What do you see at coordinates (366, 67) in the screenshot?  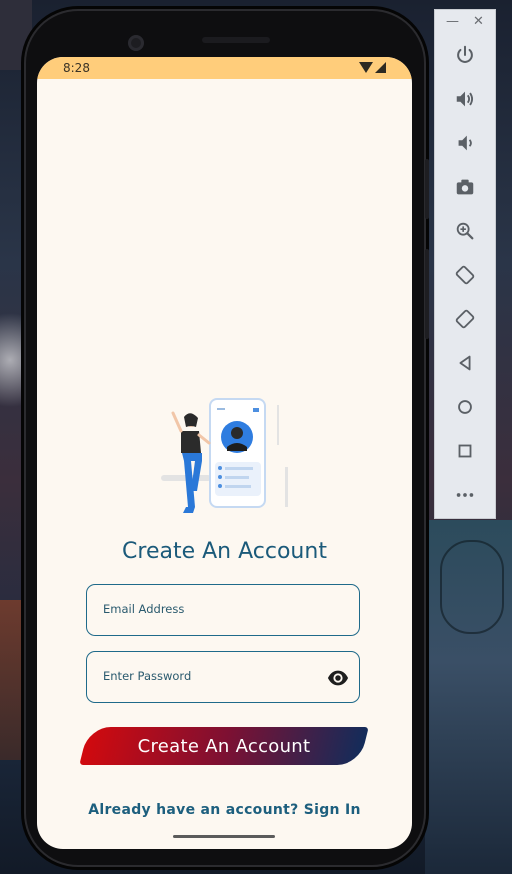 I see `wifi-icon` at bounding box center [366, 67].